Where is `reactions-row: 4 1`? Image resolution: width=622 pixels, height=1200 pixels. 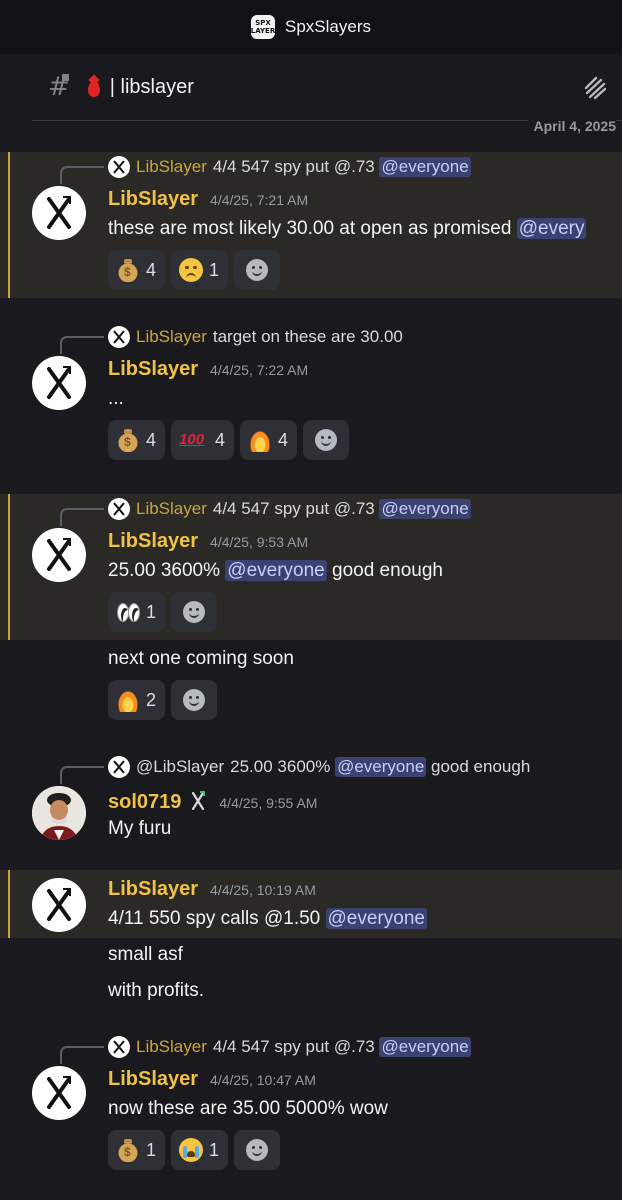
reactions-row: 4 1 is located at coordinates (194, 270).